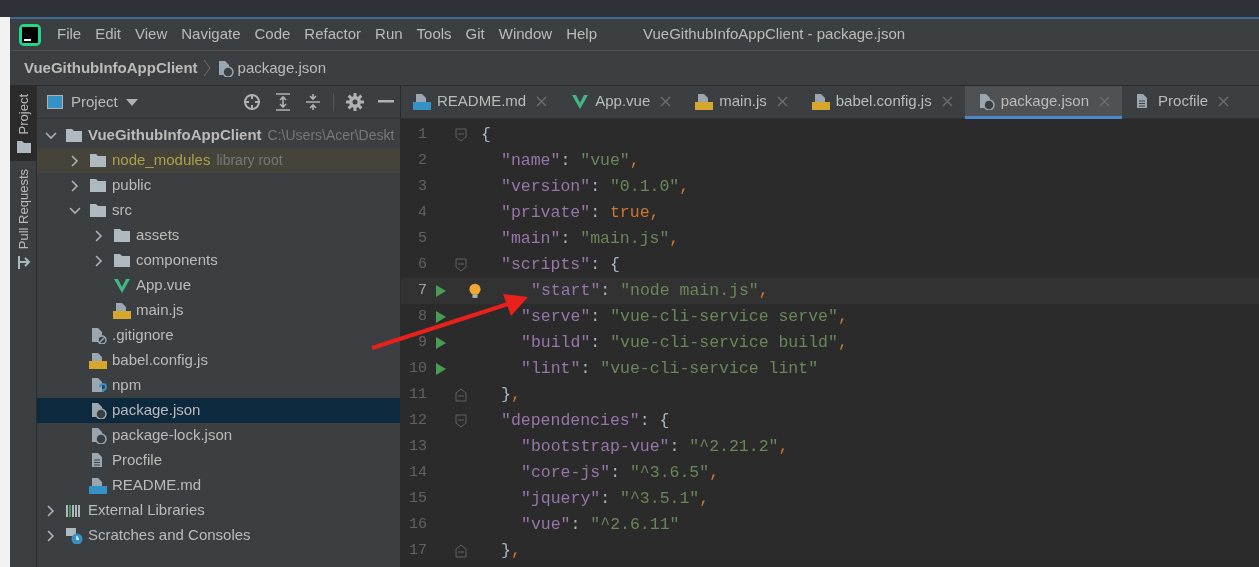 This screenshot has height=567, width=1259. Describe the element at coordinates (600, 524) in the screenshot. I see `code-line: "vue": "^2.6.11"` at that location.